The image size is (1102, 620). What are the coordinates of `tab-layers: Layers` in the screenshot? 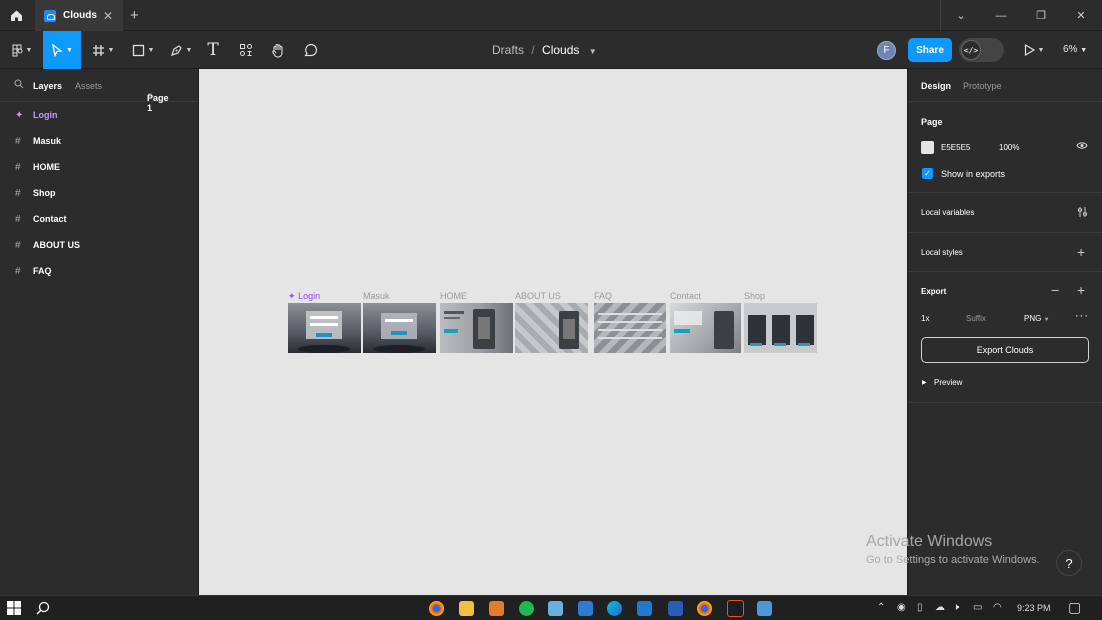 It's located at (47, 86).